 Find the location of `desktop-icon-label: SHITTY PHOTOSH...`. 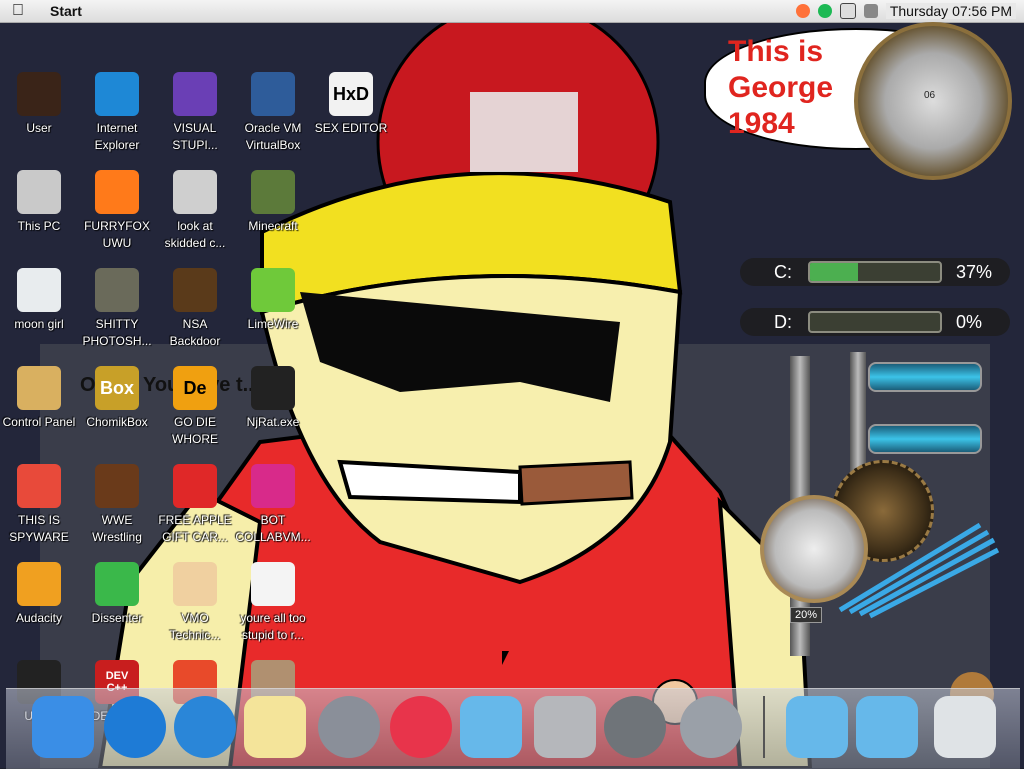

desktop-icon-label: SHITTY PHOTOSH... is located at coordinates (117, 332).